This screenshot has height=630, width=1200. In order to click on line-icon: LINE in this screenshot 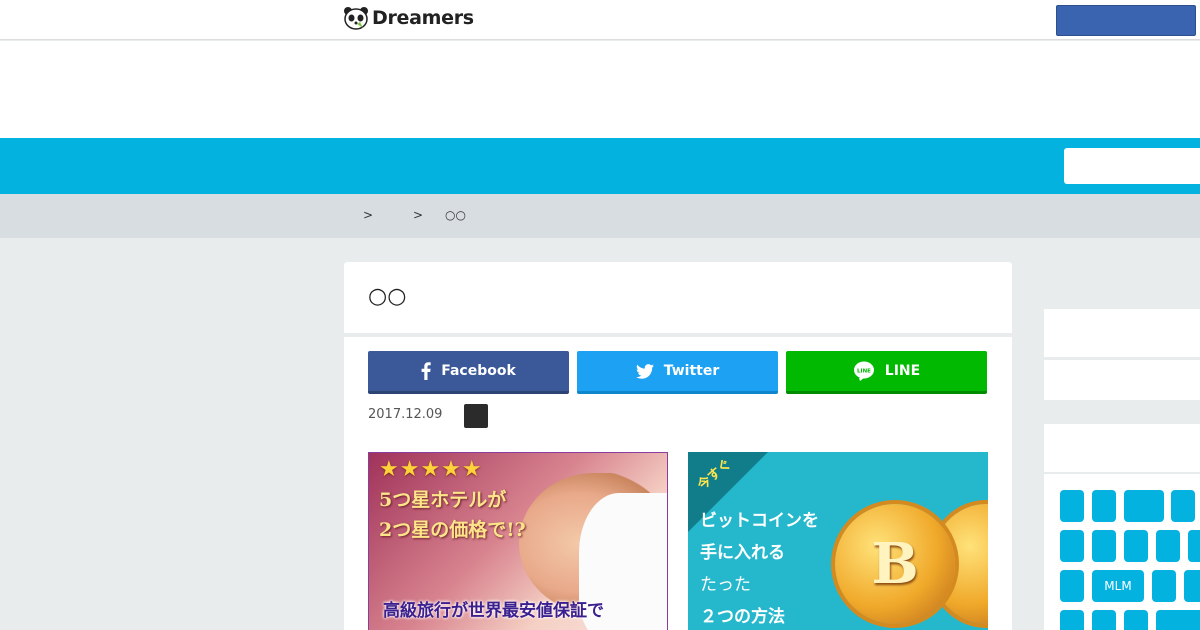, I will do `click(863, 371)`.